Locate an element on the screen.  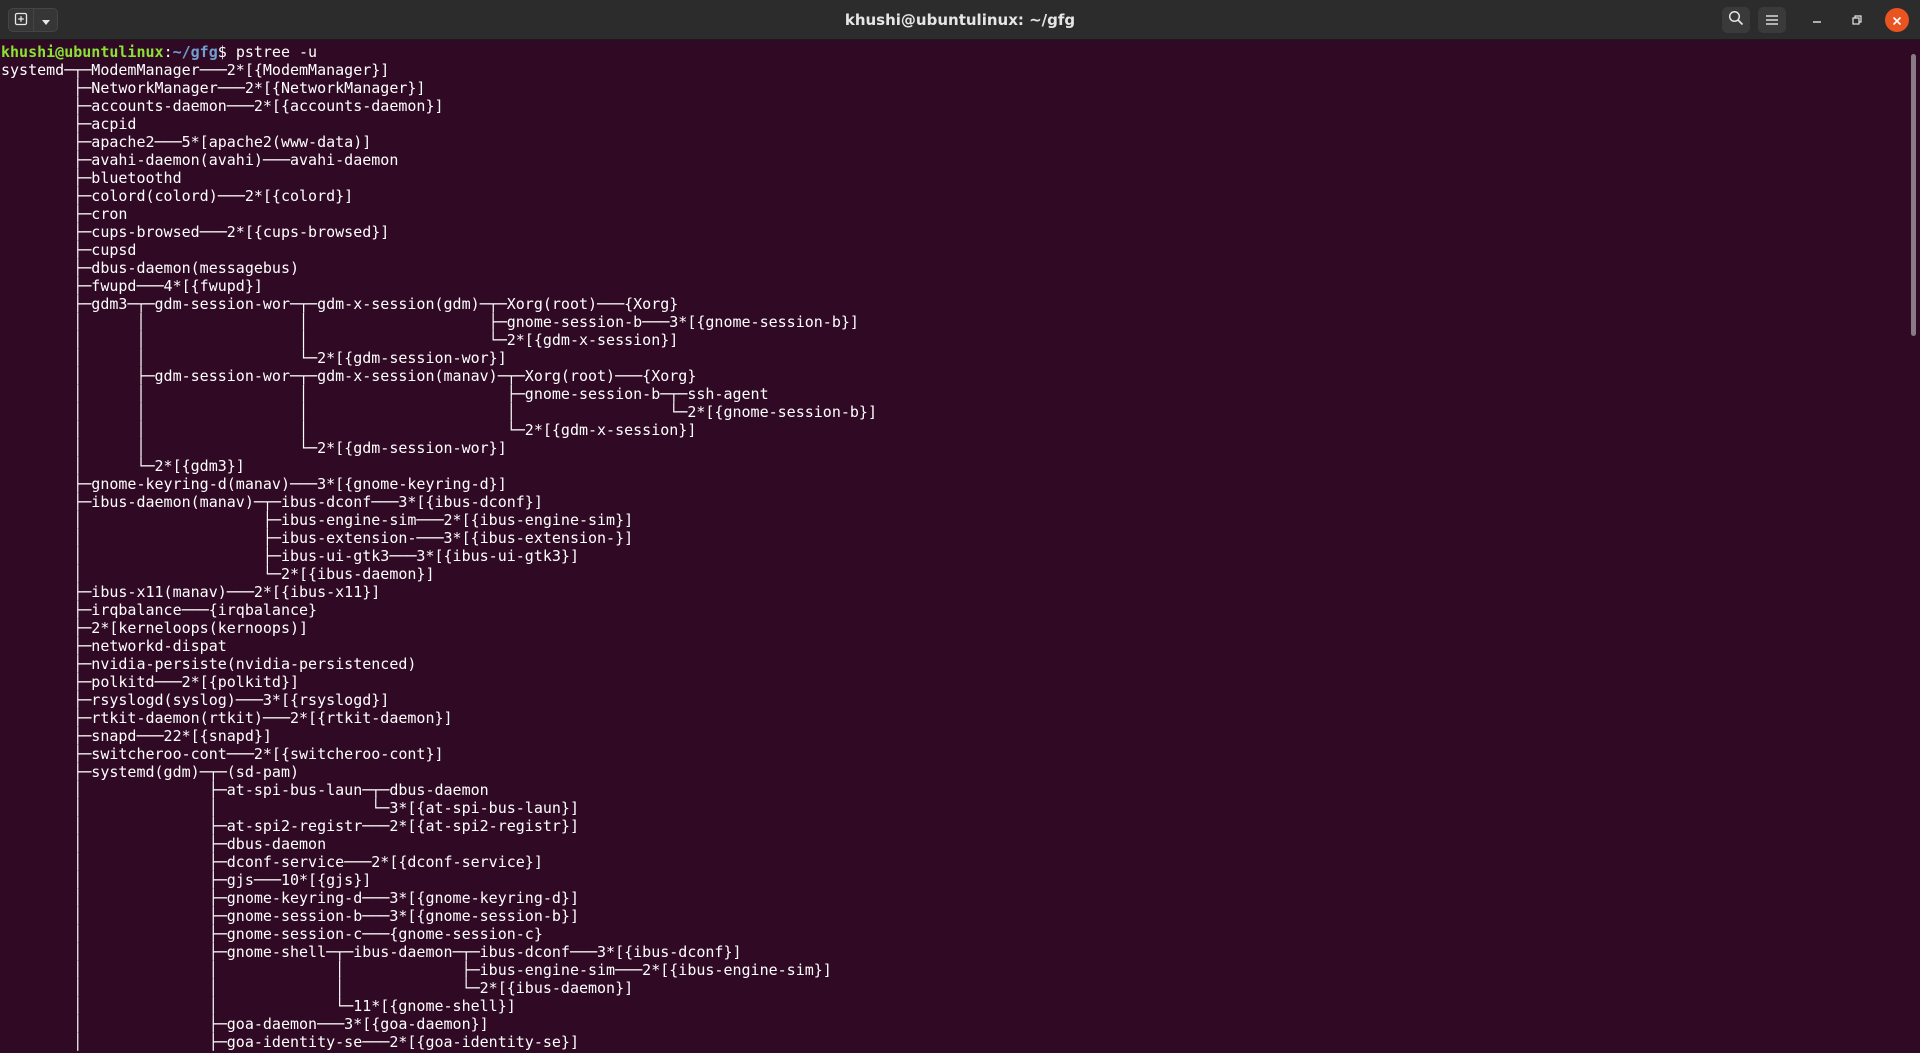
menu-button is located at coordinates (1772, 20).